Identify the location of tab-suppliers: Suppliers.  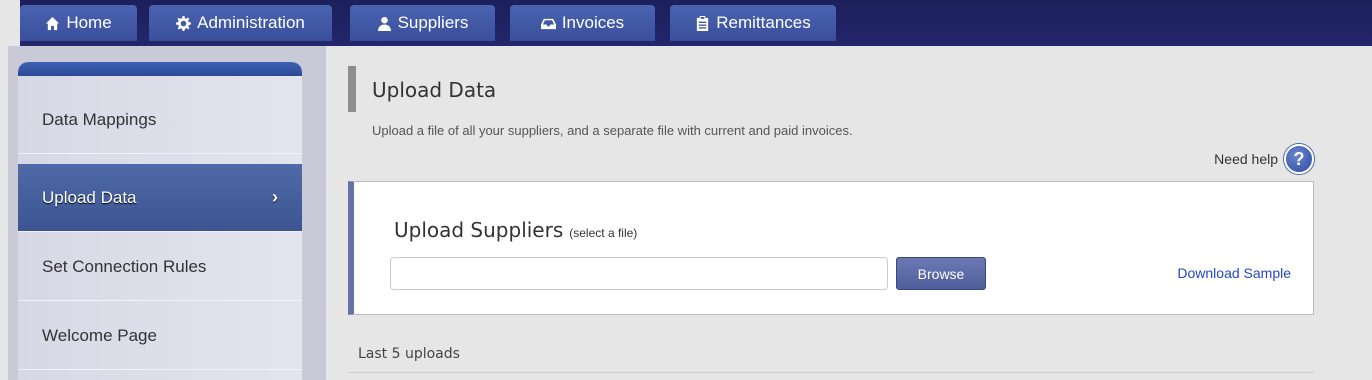
(422, 23).